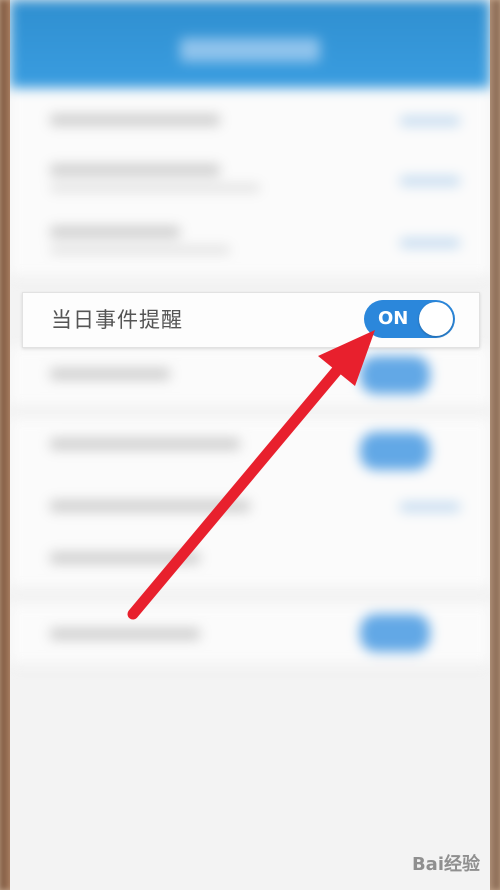  What do you see at coordinates (238, 488) in the screenshot?
I see `arrow-shaft` at bounding box center [238, 488].